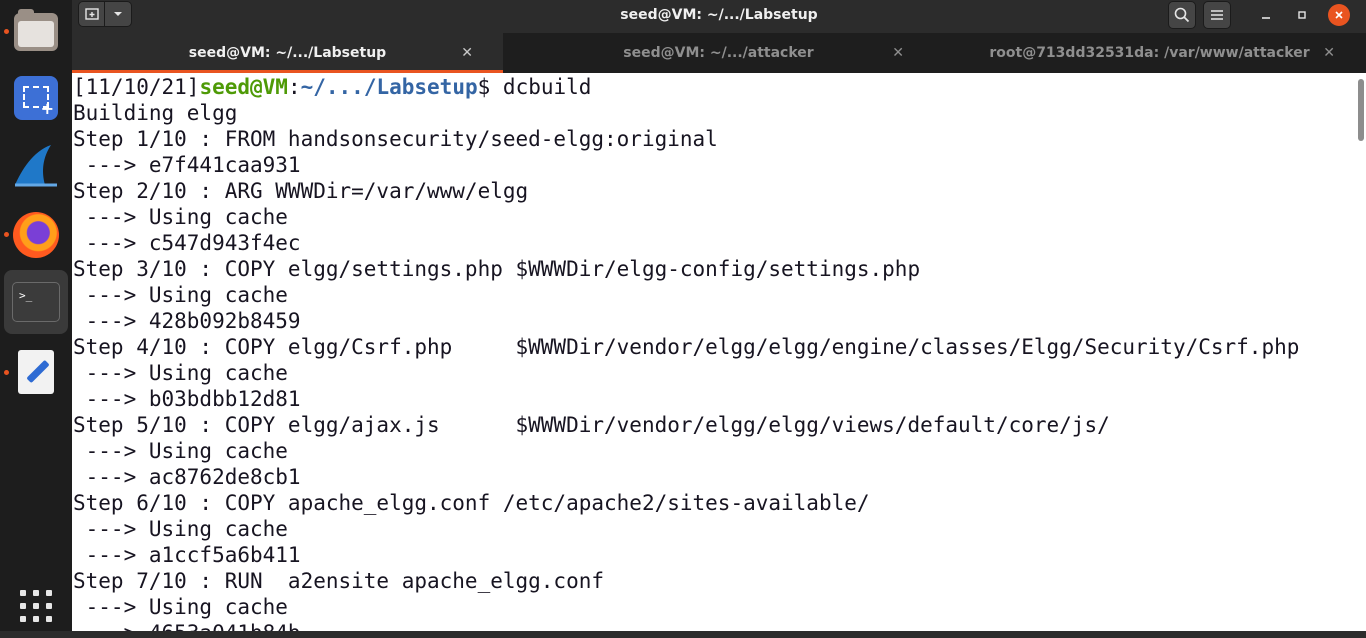  I want to click on prompt-path: ~/.../Labsetup, so click(389, 87).